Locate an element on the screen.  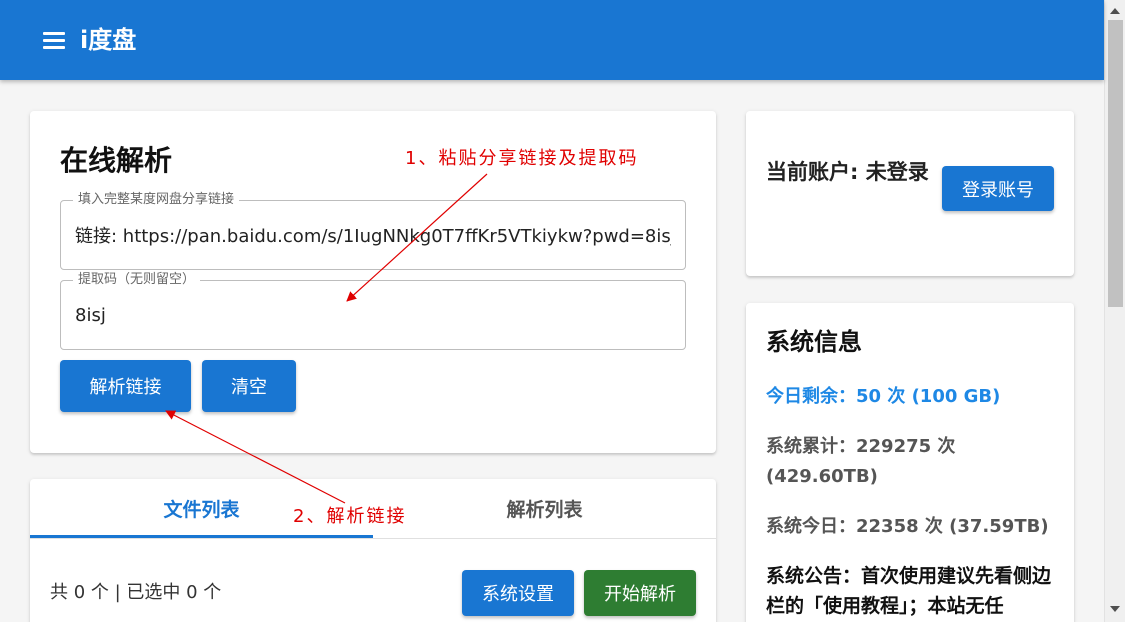
app-title: i度盘 is located at coordinates (108, 40).